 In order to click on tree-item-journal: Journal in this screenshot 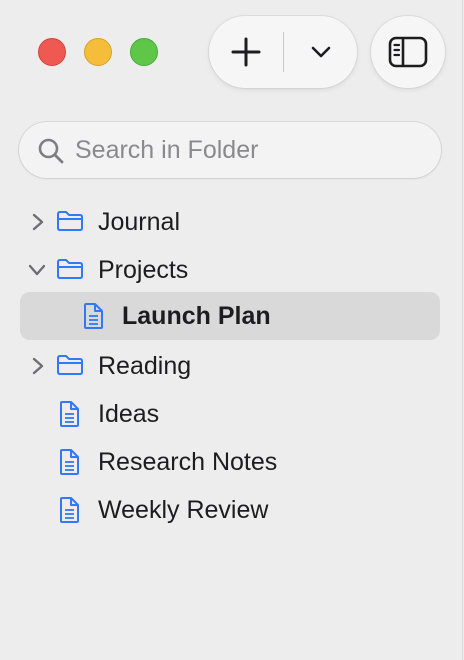, I will do `click(230, 222)`.